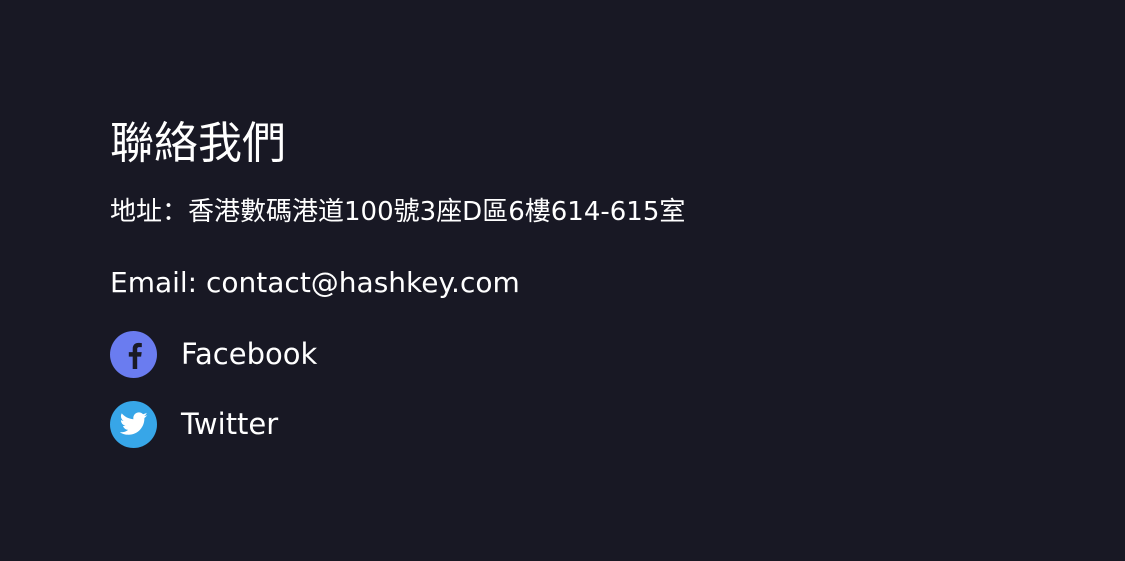  I want to click on facebook-label: Facebook, so click(249, 354).